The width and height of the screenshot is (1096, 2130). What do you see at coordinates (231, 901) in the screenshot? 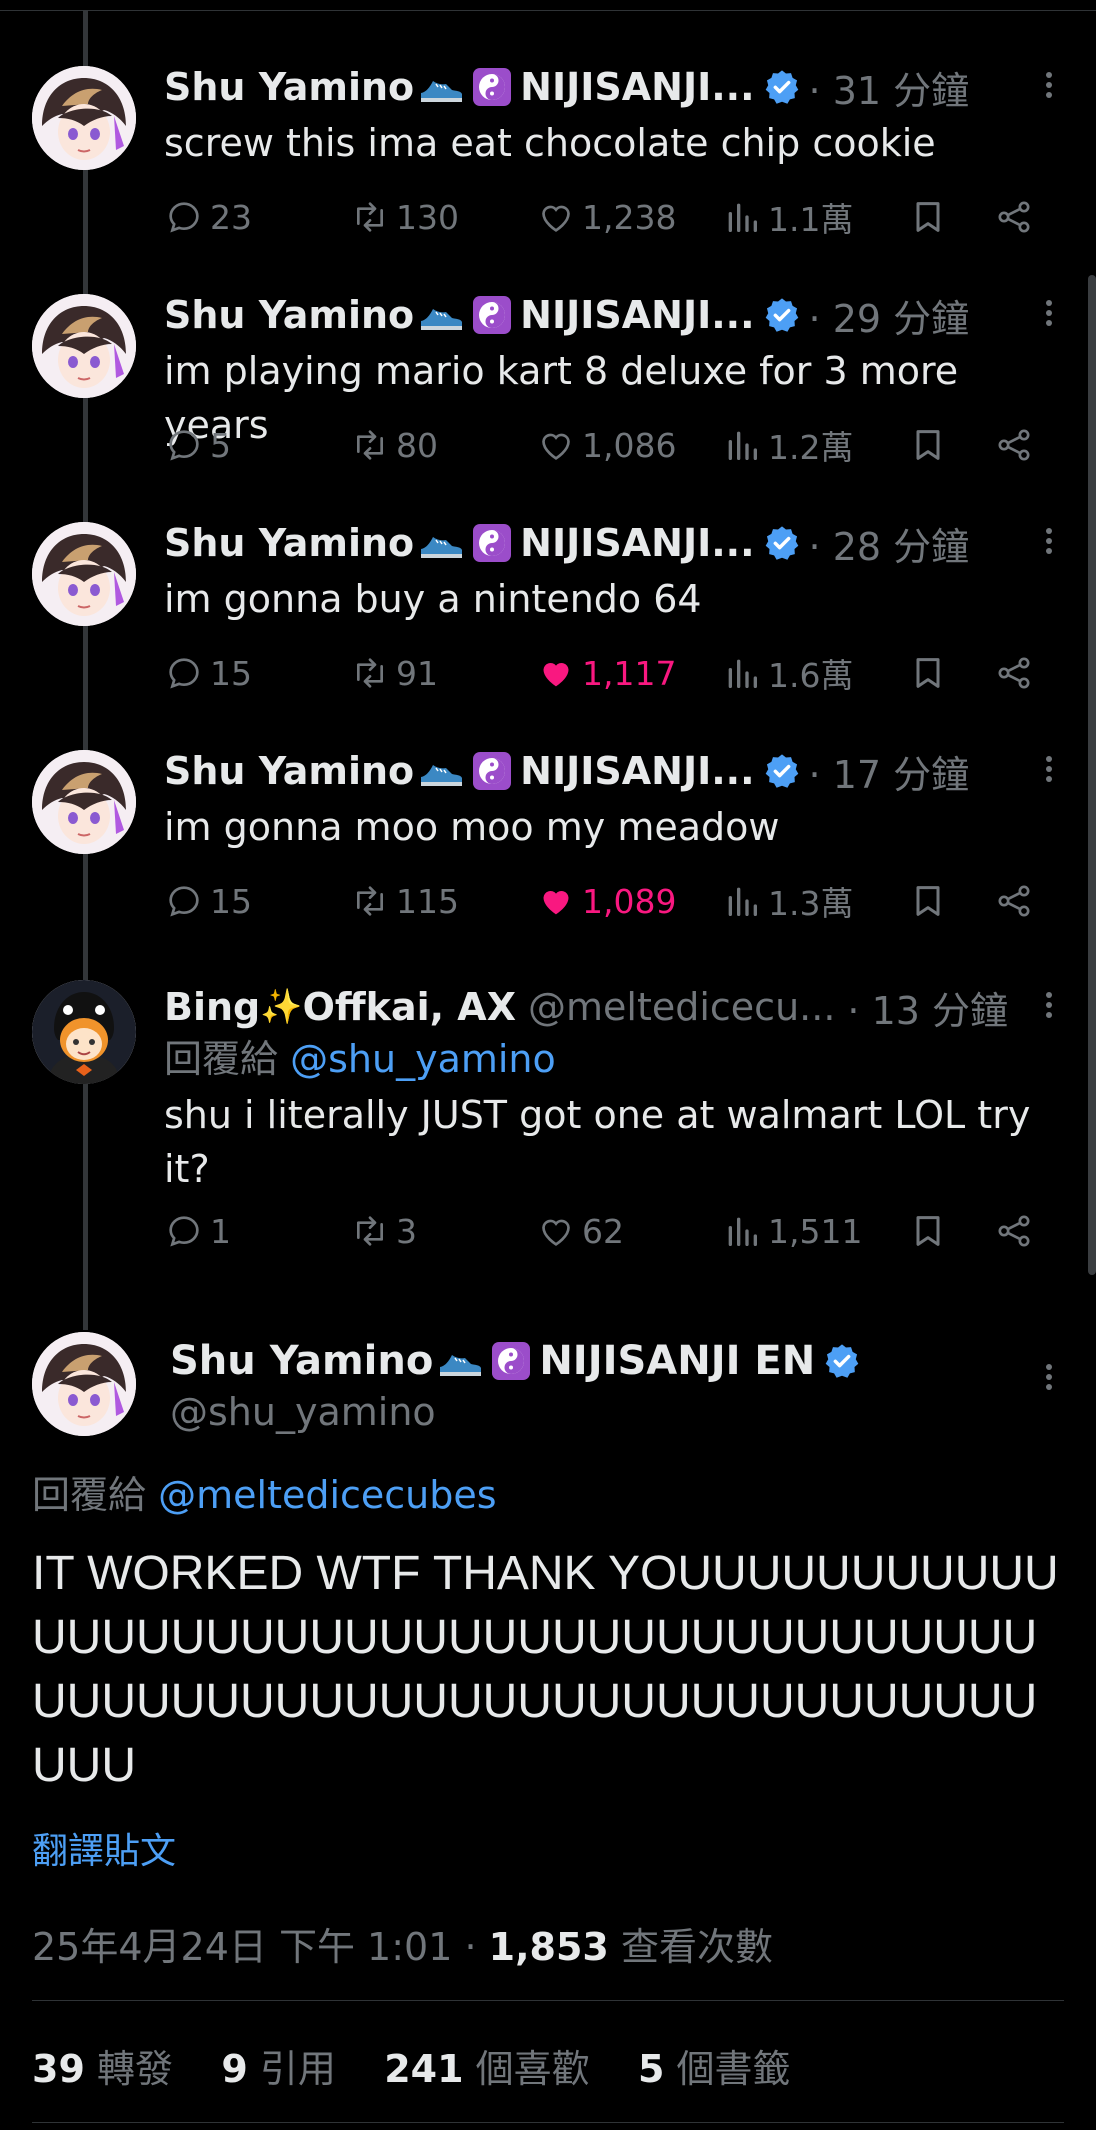
I see `reply-count: 15` at bounding box center [231, 901].